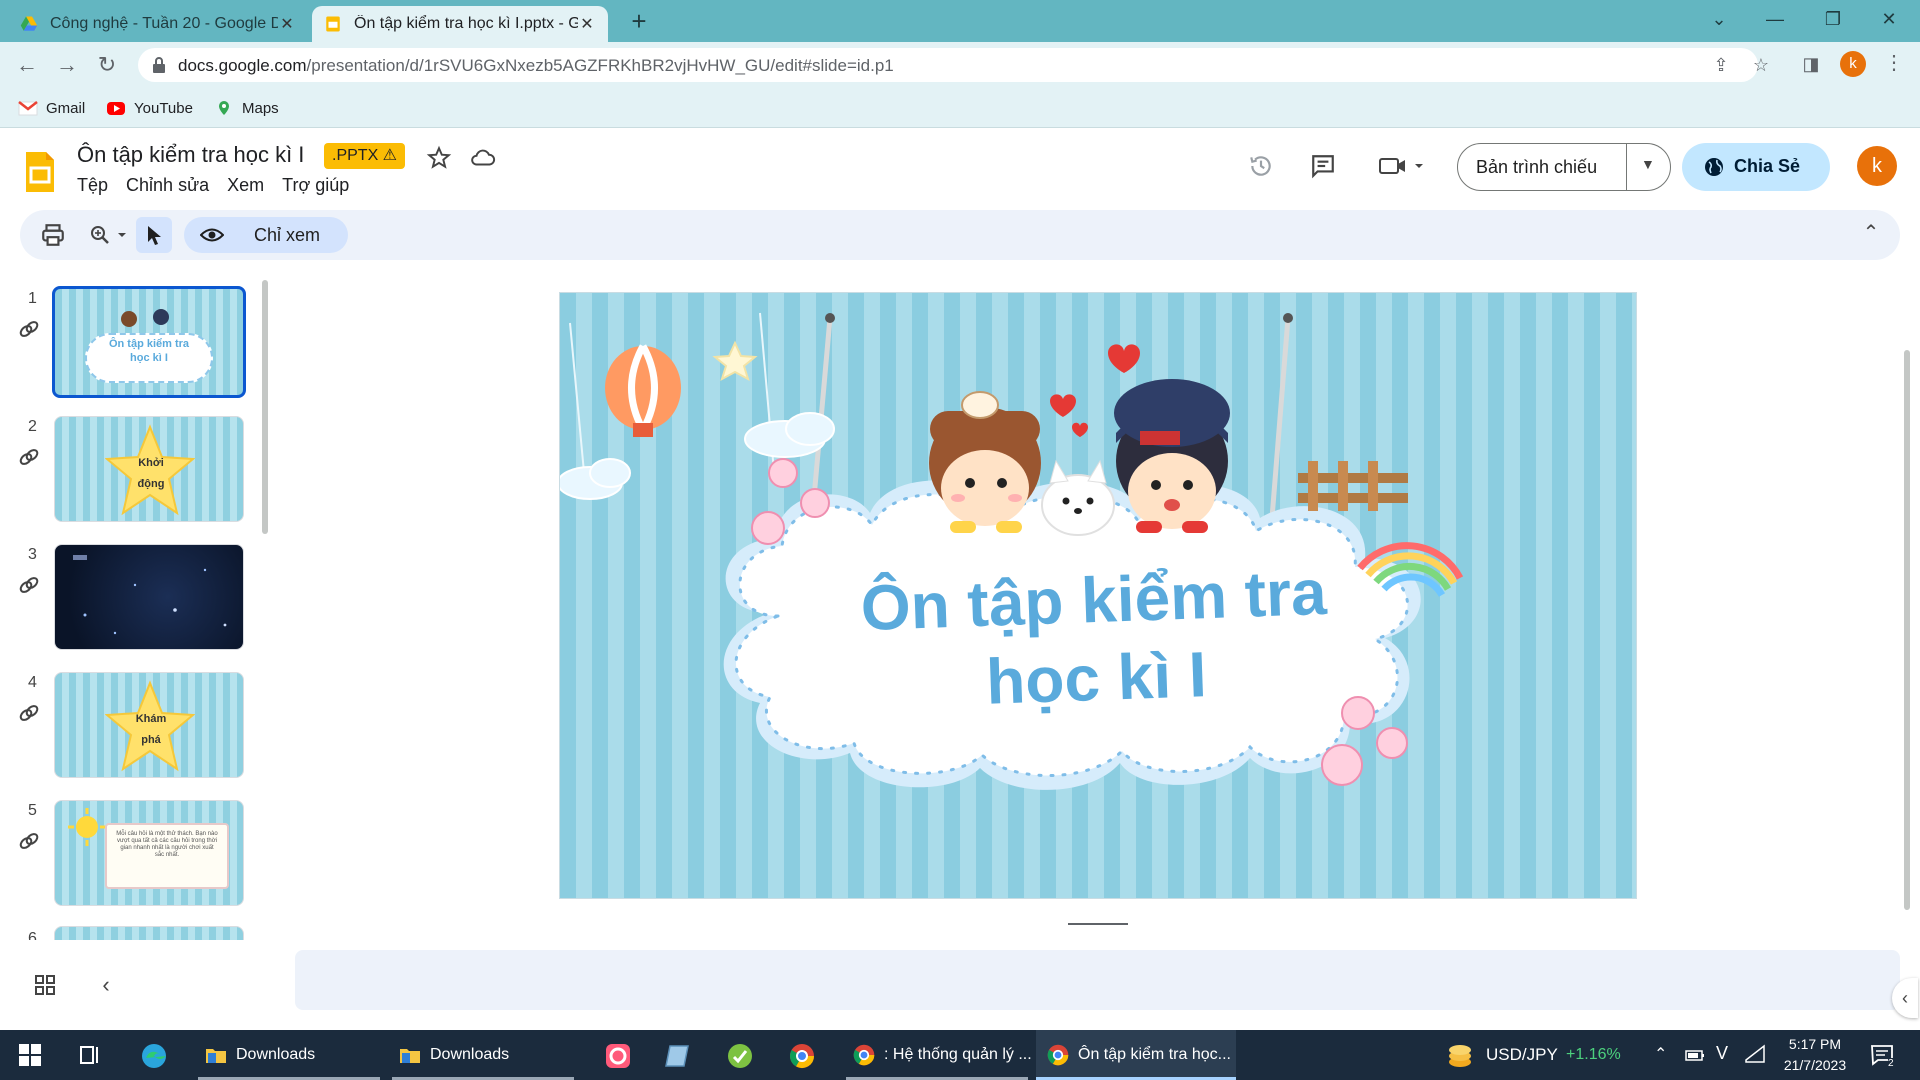 The image size is (1920, 1080). What do you see at coordinates (30, 1055) in the screenshot?
I see `windows-start-icon` at bounding box center [30, 1055].